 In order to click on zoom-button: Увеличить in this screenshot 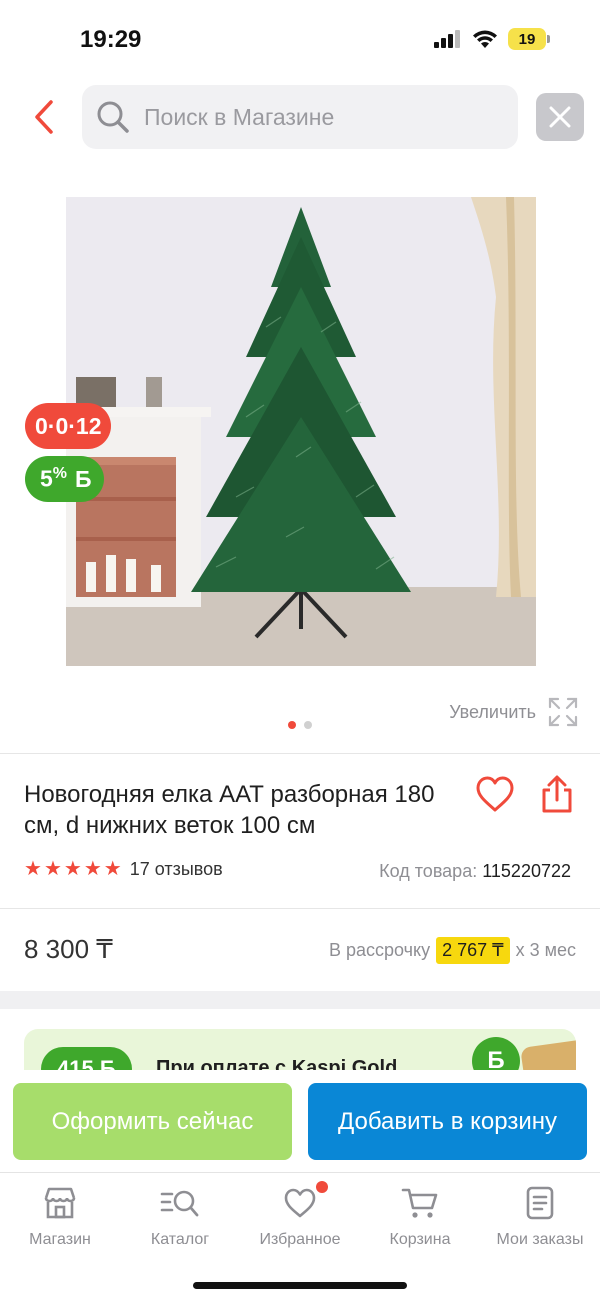, I will do `click(513, 712)`.